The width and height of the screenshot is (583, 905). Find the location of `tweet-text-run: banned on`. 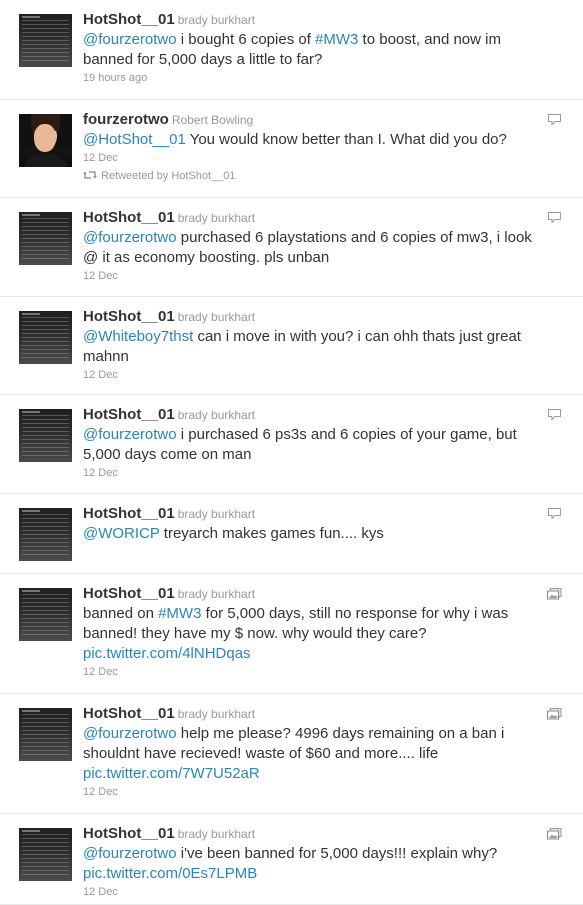

tweet-text-run: banned on is located at coordinates (121, 613).